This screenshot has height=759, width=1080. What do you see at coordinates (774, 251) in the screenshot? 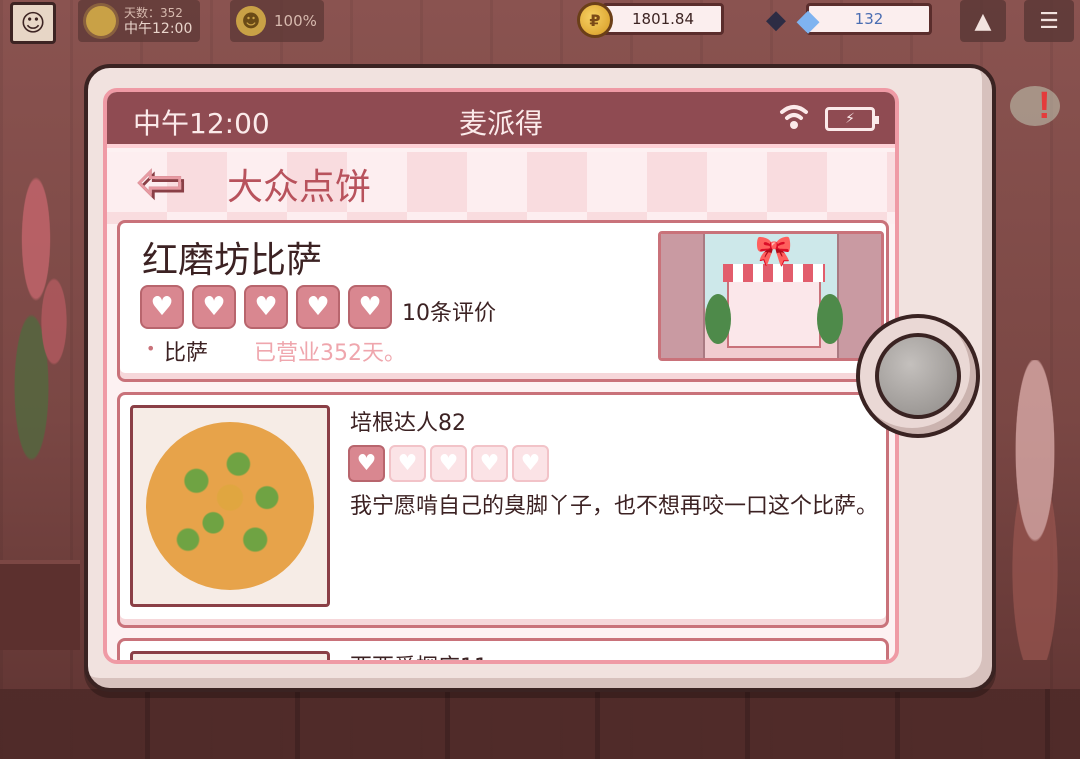
I see `ribbon-bow-icon: 🎀` at bounding box center [774, 251].